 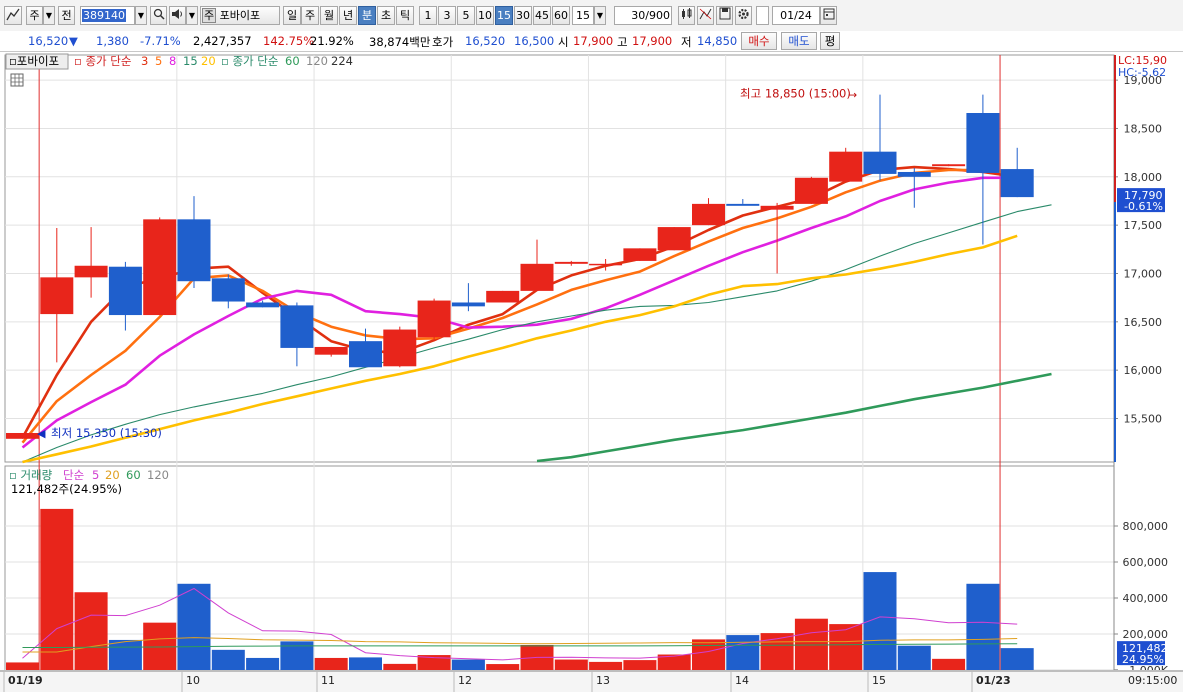 I want to click on prev-button: 전, so click(x=66, y=15).